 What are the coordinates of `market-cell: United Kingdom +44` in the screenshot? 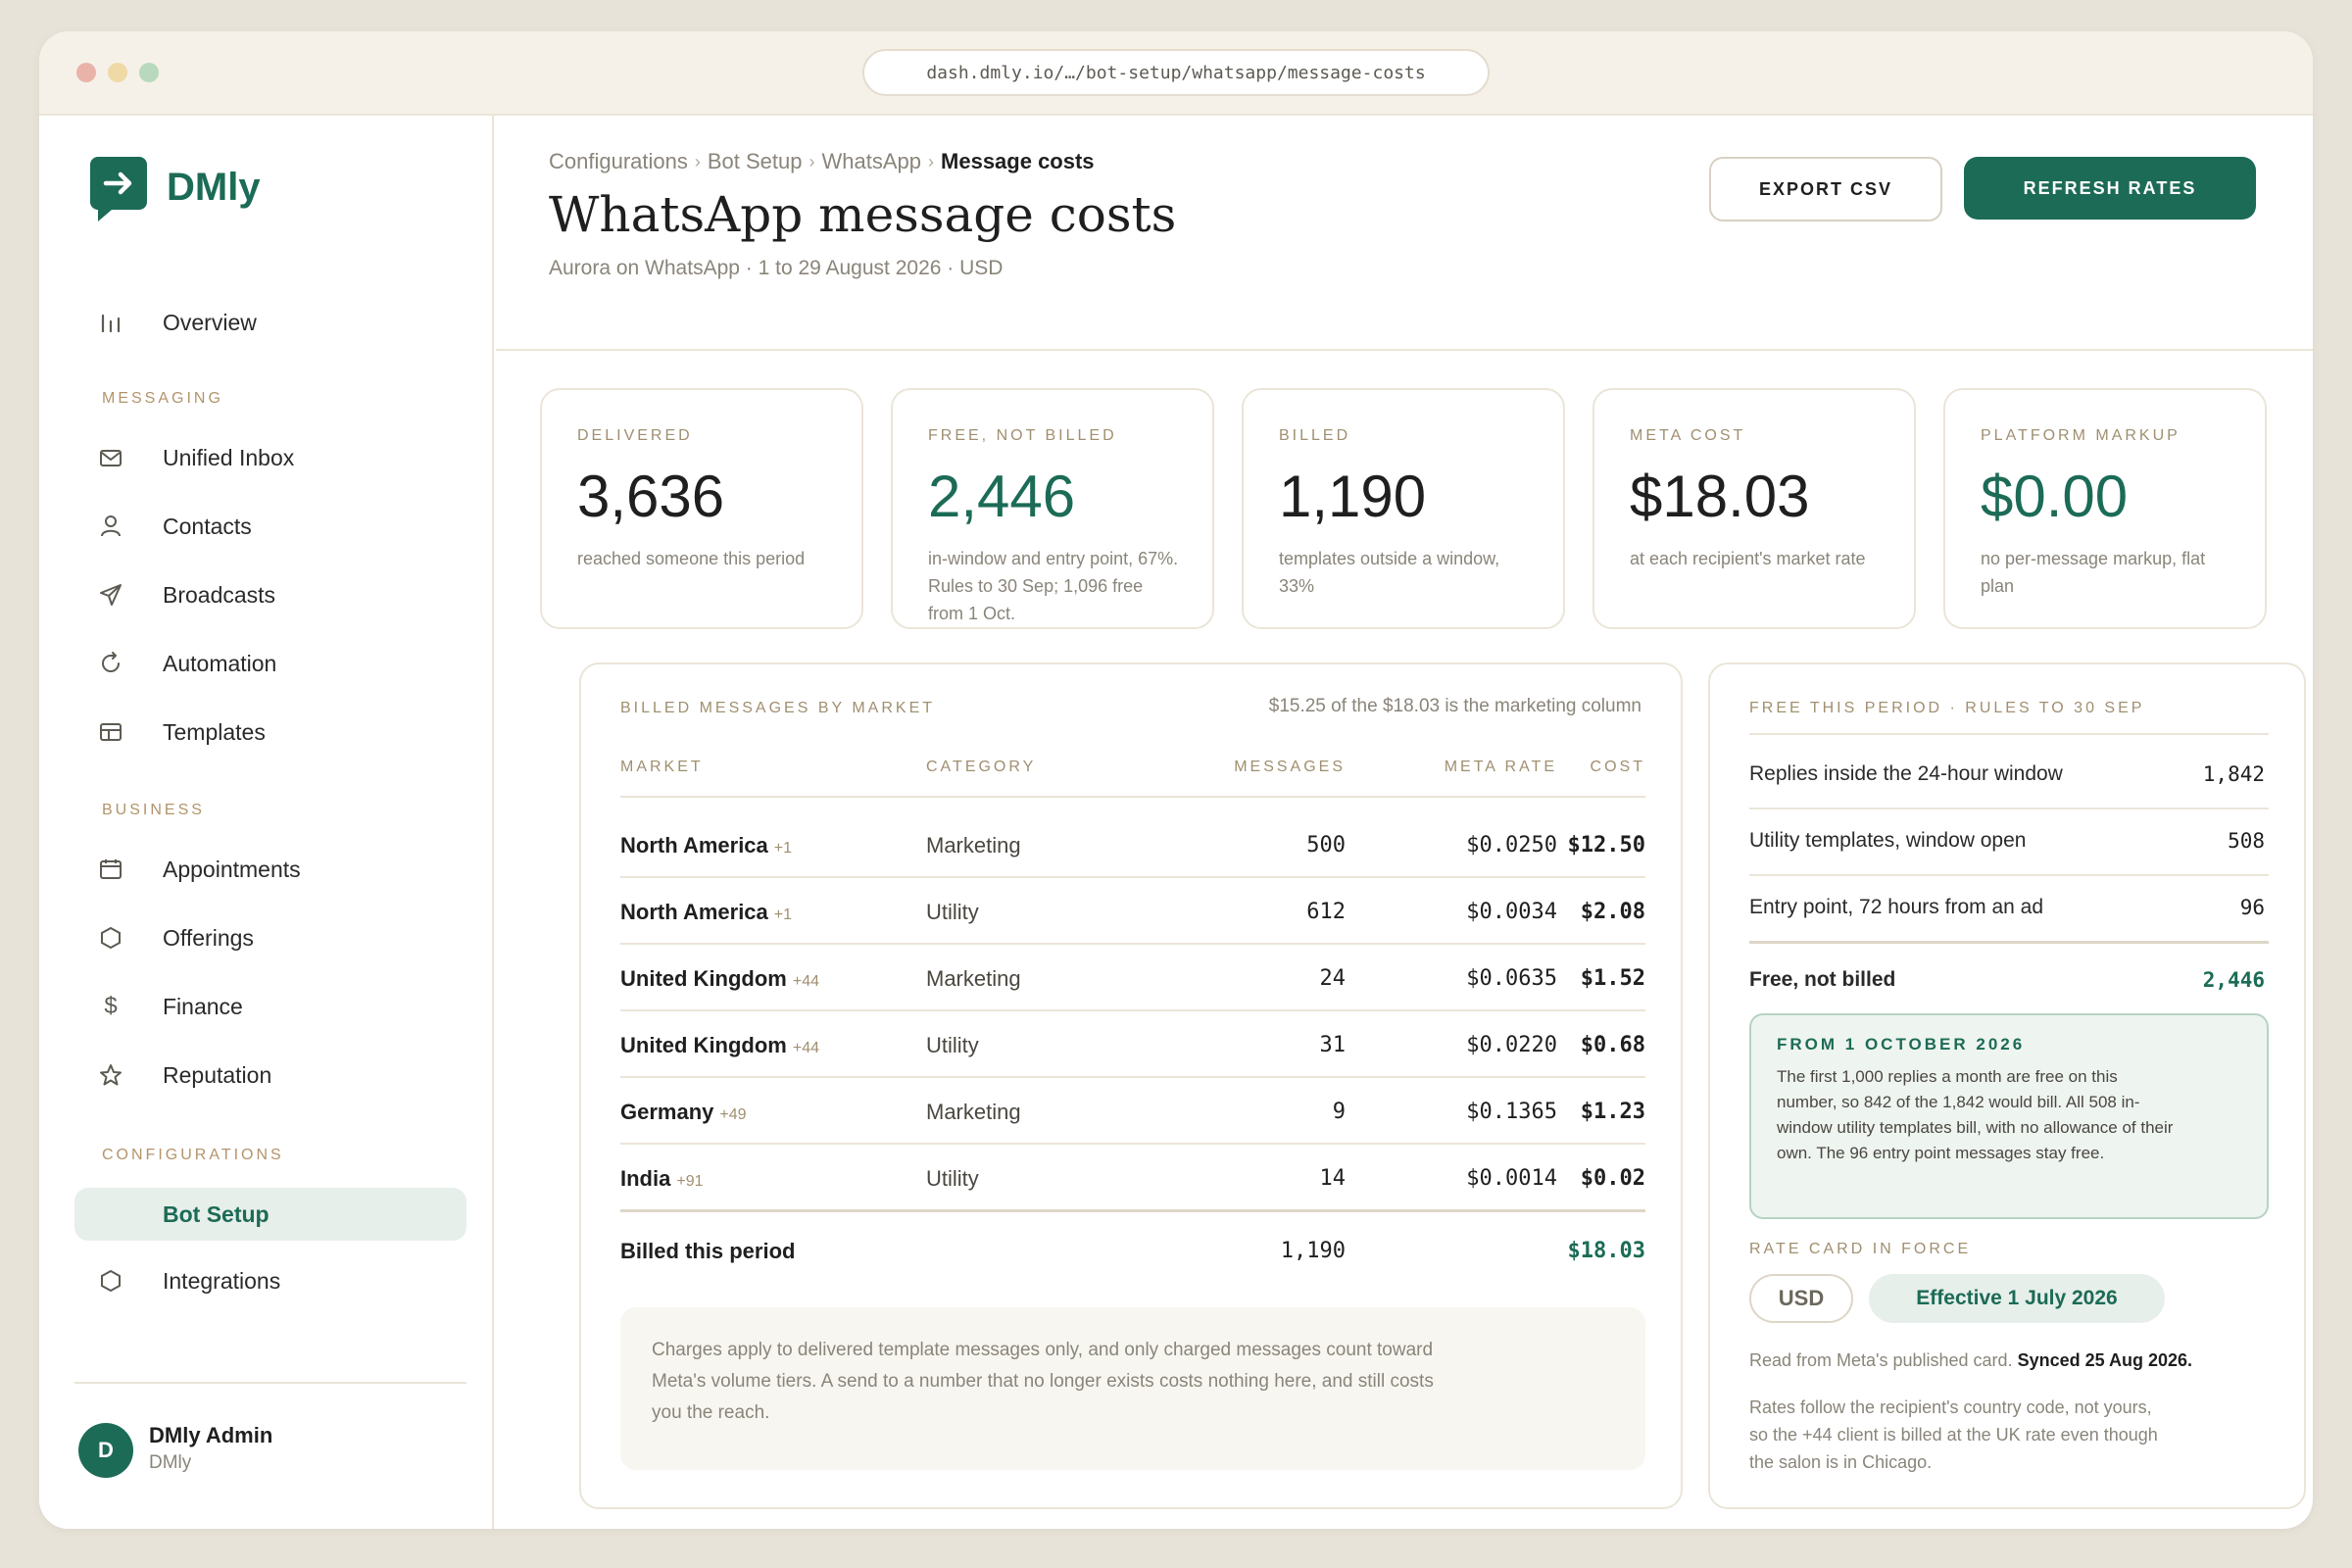 It's located at (720, 979).